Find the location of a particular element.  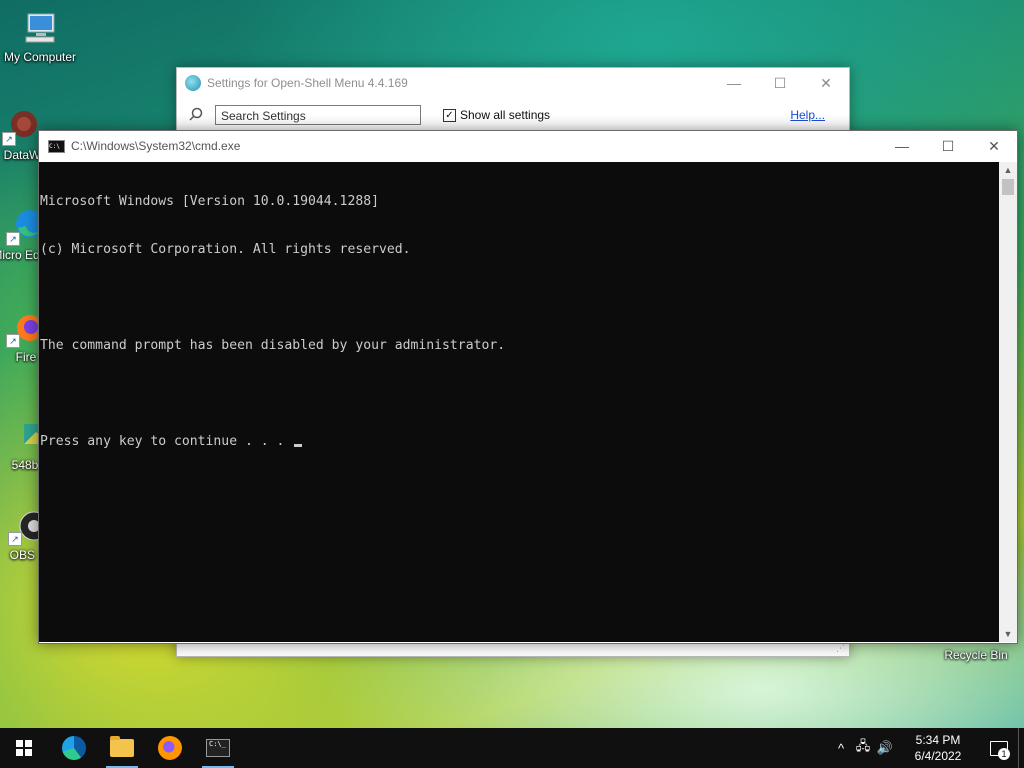

start-button is located at coordinates (24, 748).